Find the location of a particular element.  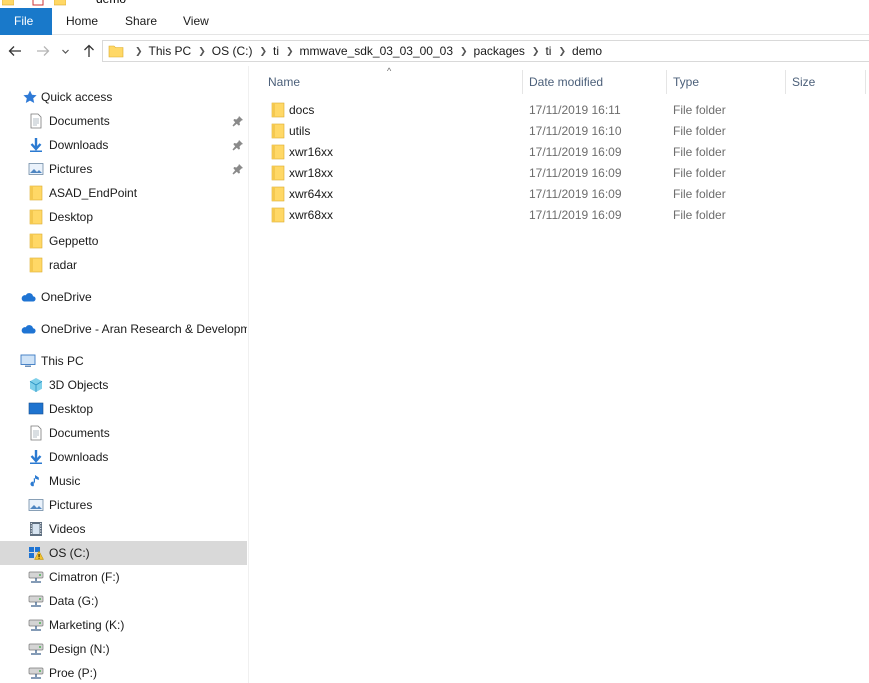

nav-qa-geppetto: Geppetto is located at coordinates (123, 241).